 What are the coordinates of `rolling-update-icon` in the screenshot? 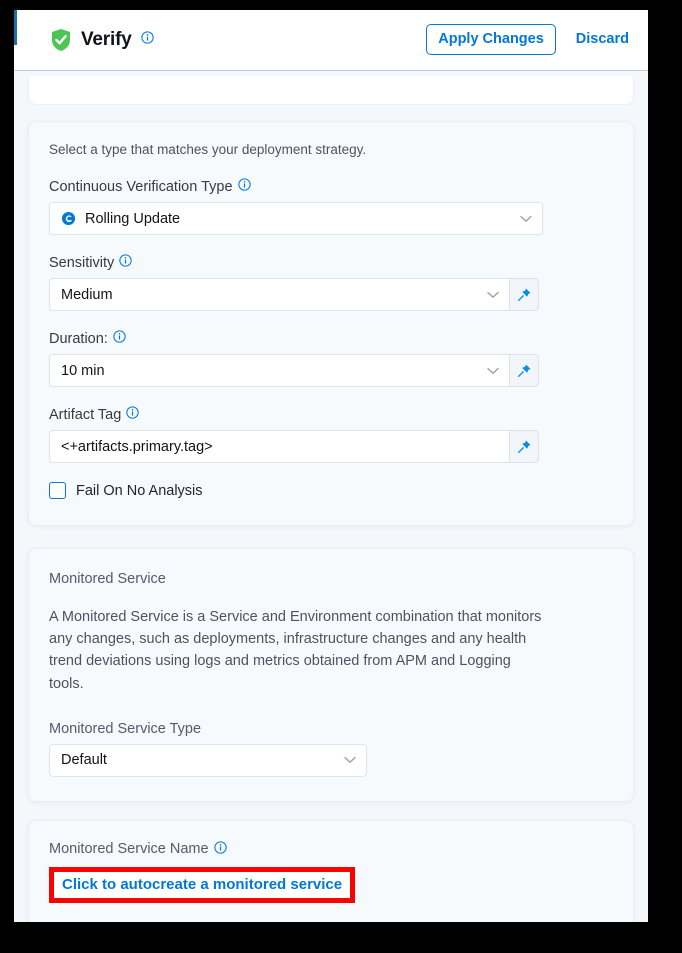 It's located at (68, 218).